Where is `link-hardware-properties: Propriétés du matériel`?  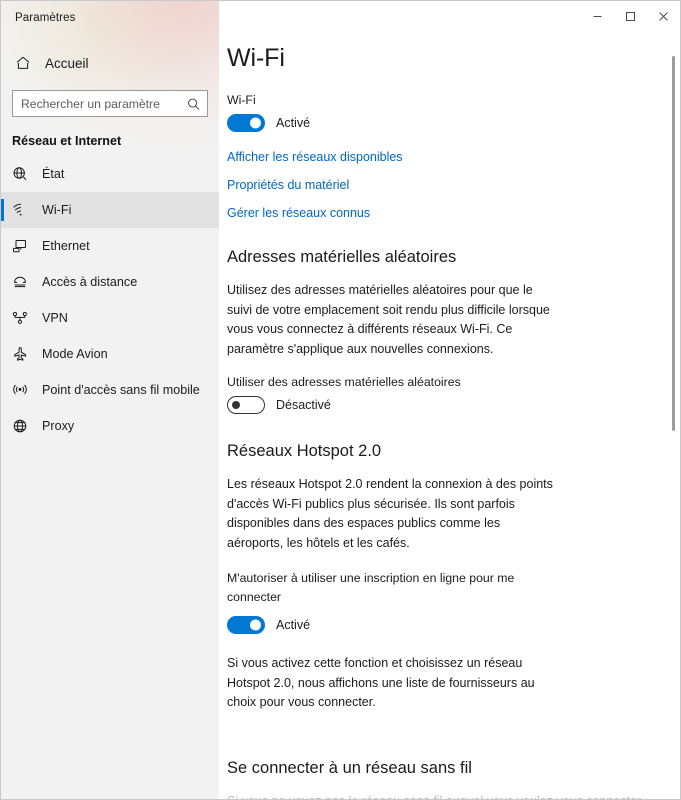
link-hardware-properties: Propriétés du matériel is located at coordinates (288, 185).